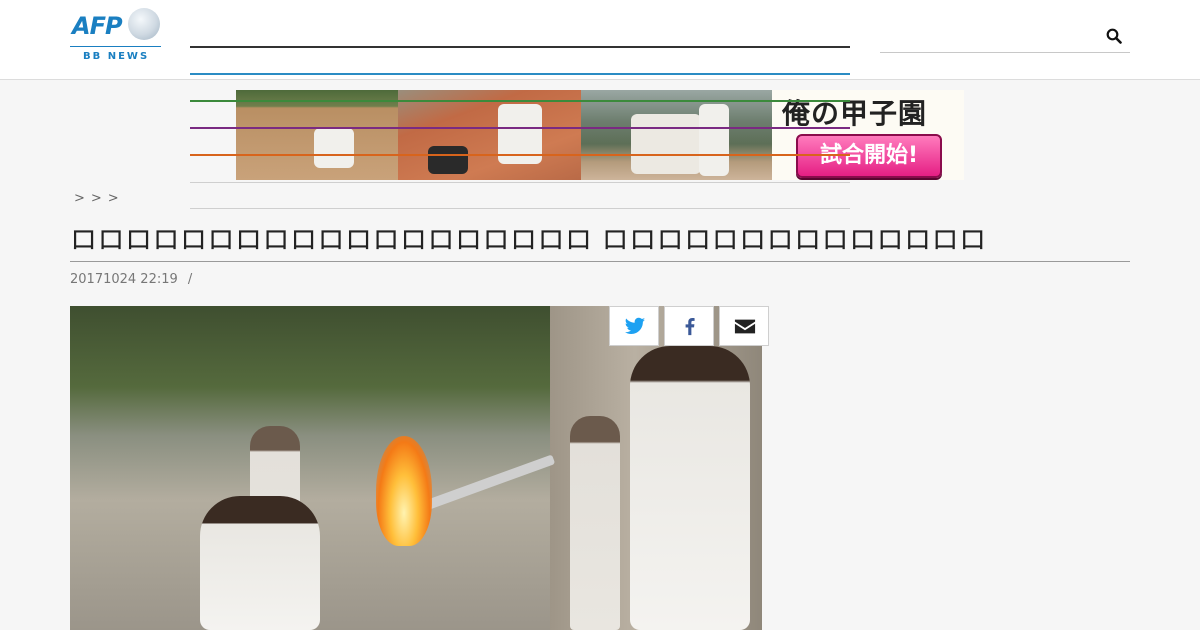 The image size is (1200, 630). I want to click on ad-banner: 俺の甲子園 試合開始!, so click(600, 135).